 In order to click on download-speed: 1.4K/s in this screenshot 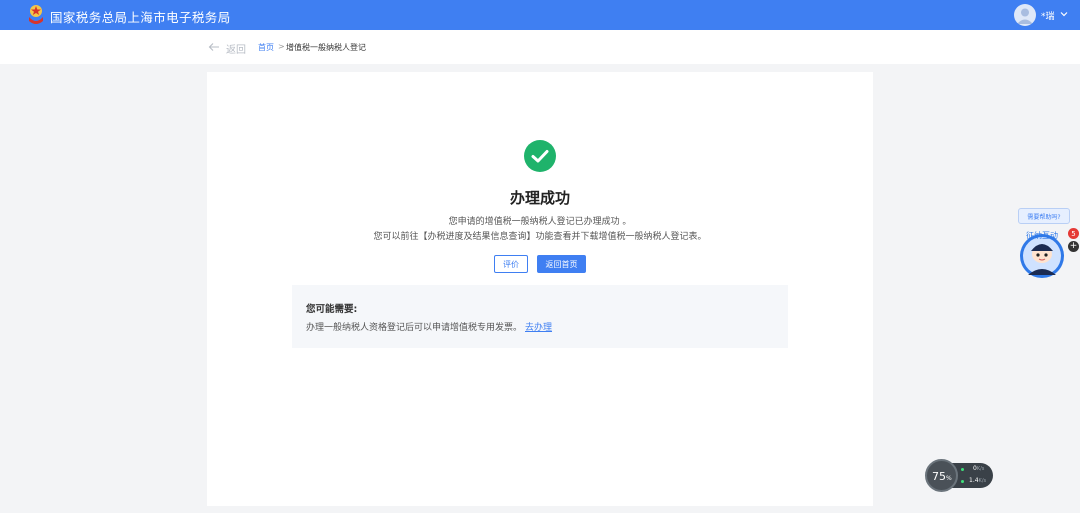, I will do `click(978, 480)`.